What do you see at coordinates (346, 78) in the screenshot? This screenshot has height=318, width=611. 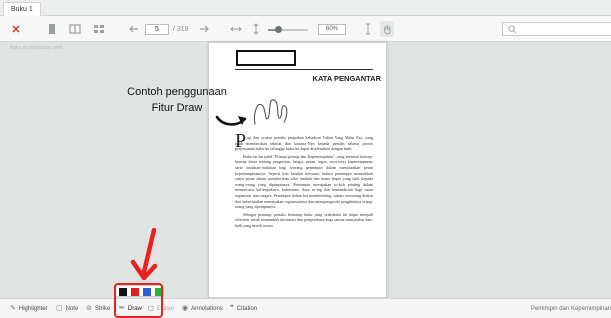 I see `chapter-title: KATA PENGANTAR` at bounding box center [346, 78].